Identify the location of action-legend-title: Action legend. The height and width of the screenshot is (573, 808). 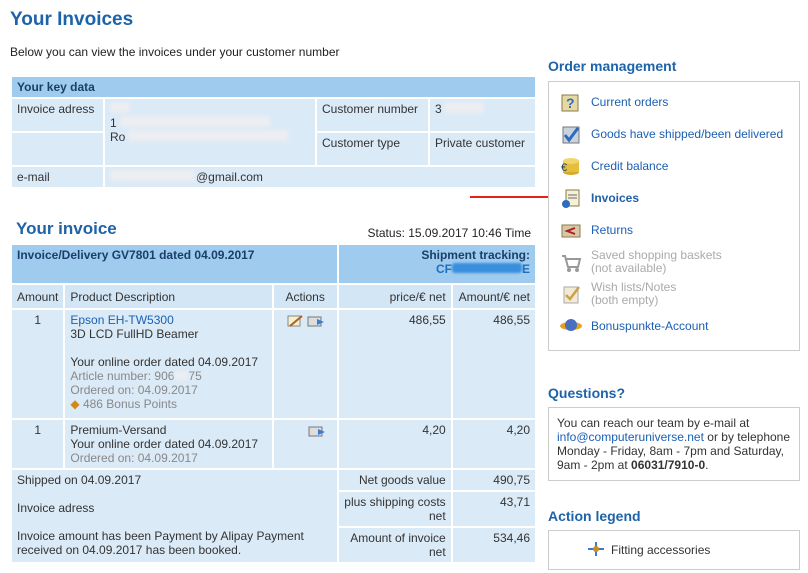
(594, 516).